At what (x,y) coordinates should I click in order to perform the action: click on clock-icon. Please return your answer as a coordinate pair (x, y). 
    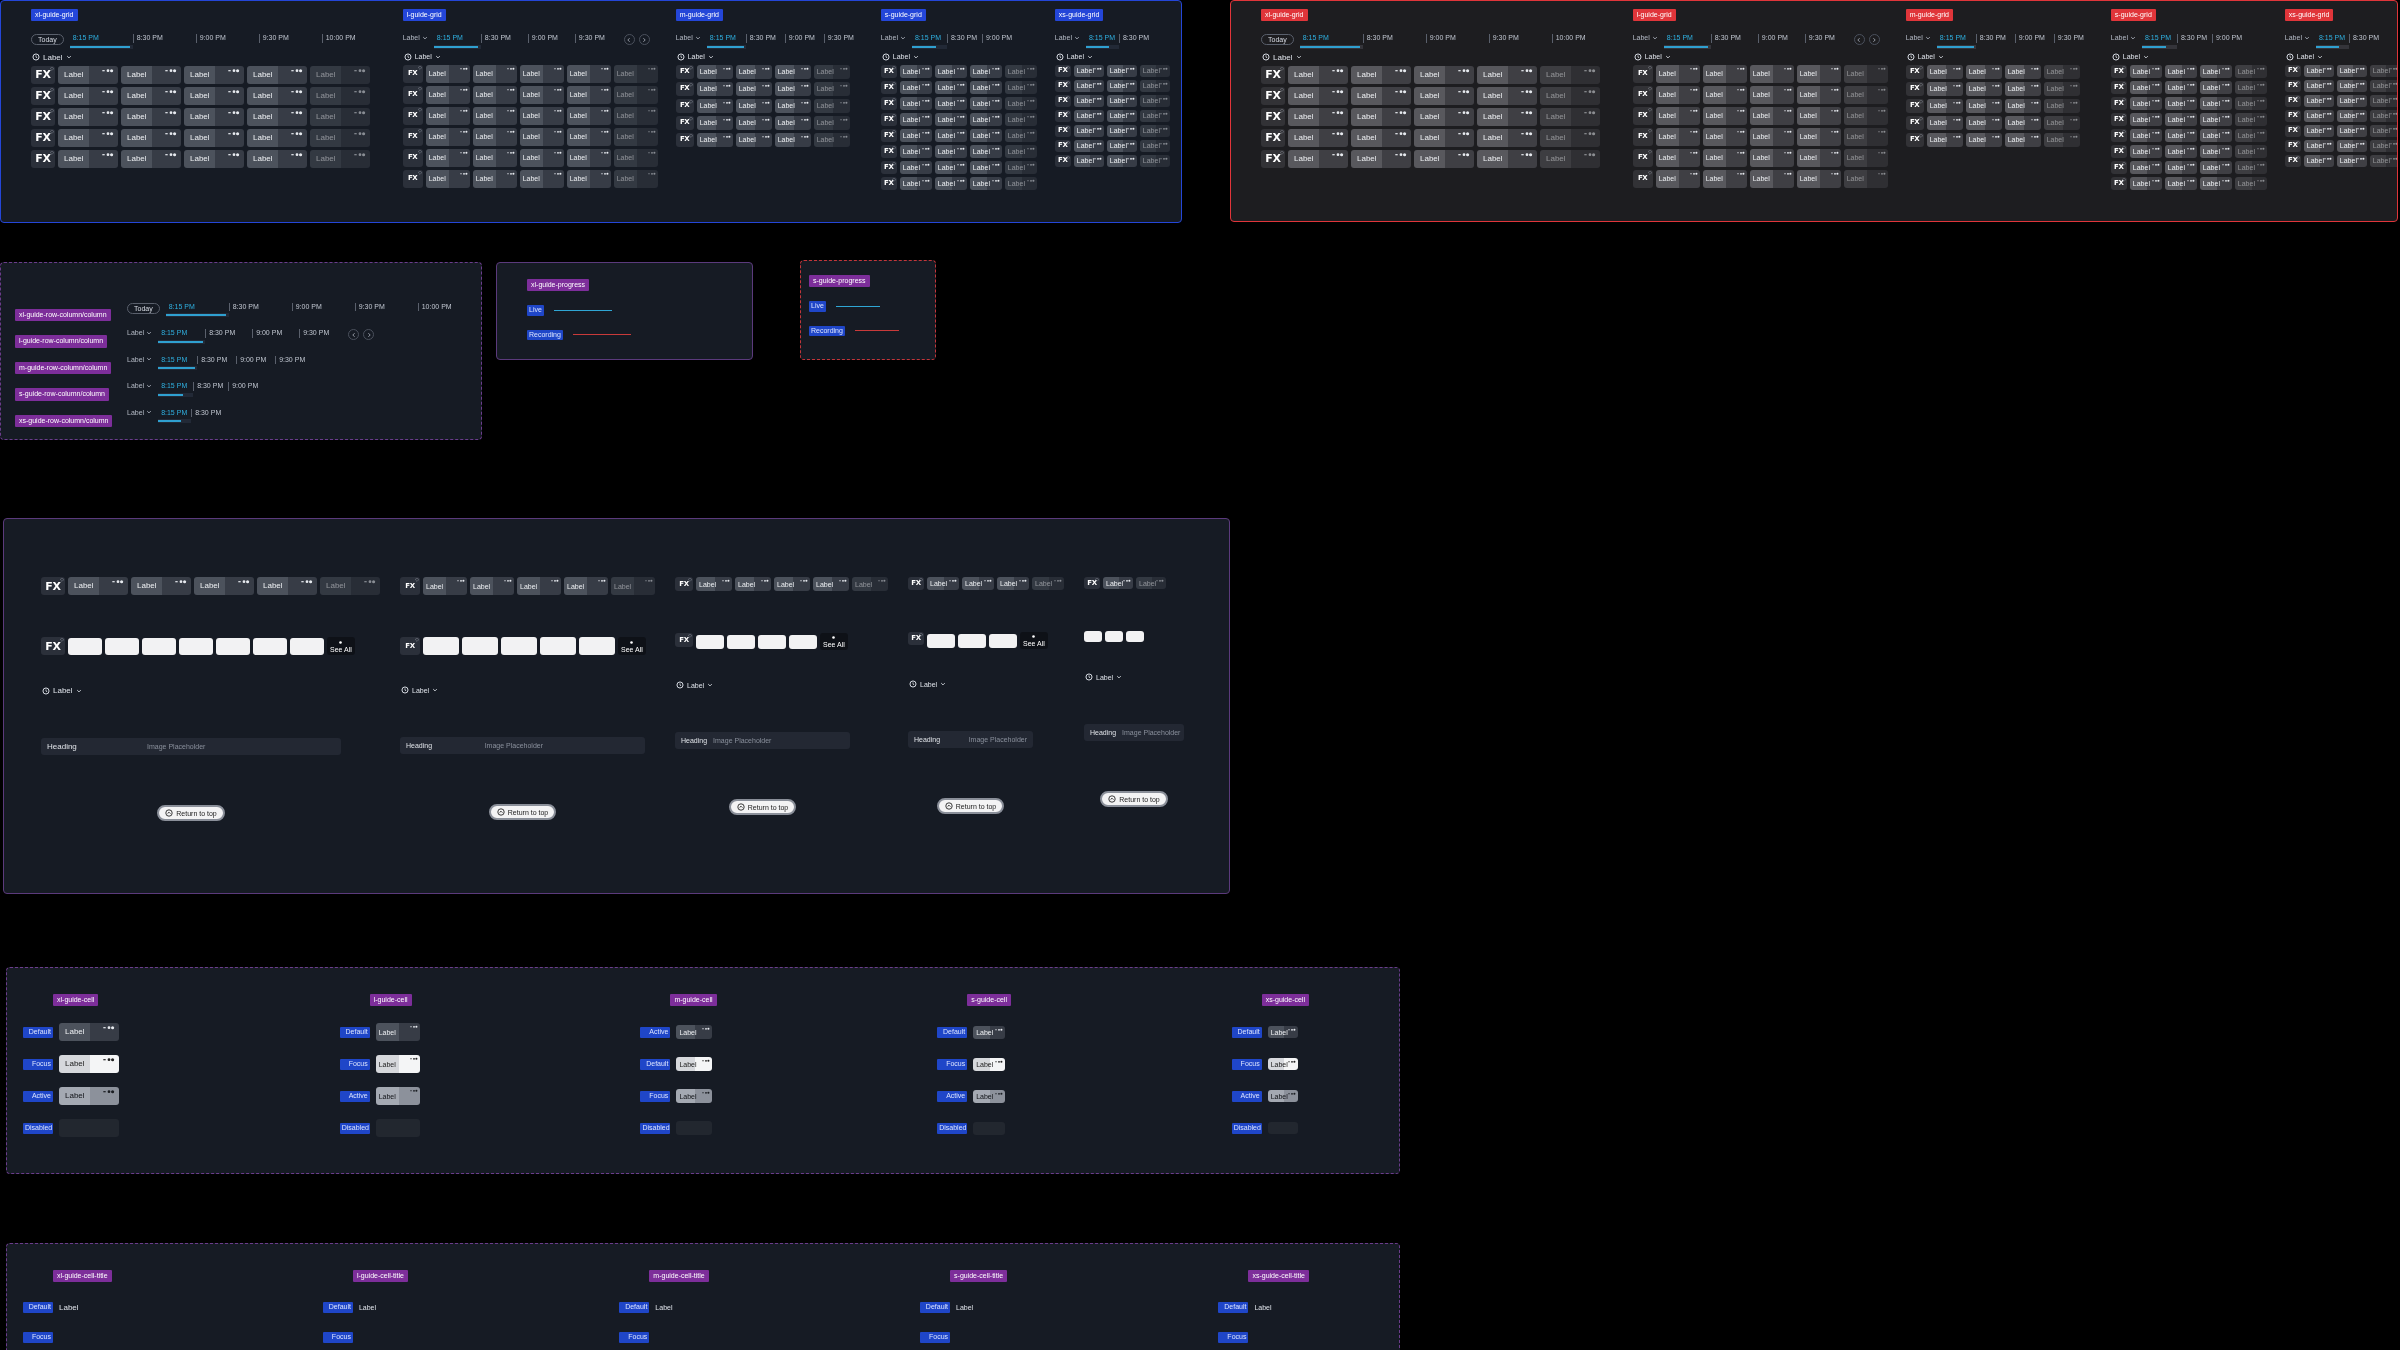
    Looking at the image, I should click on (1266, 57).